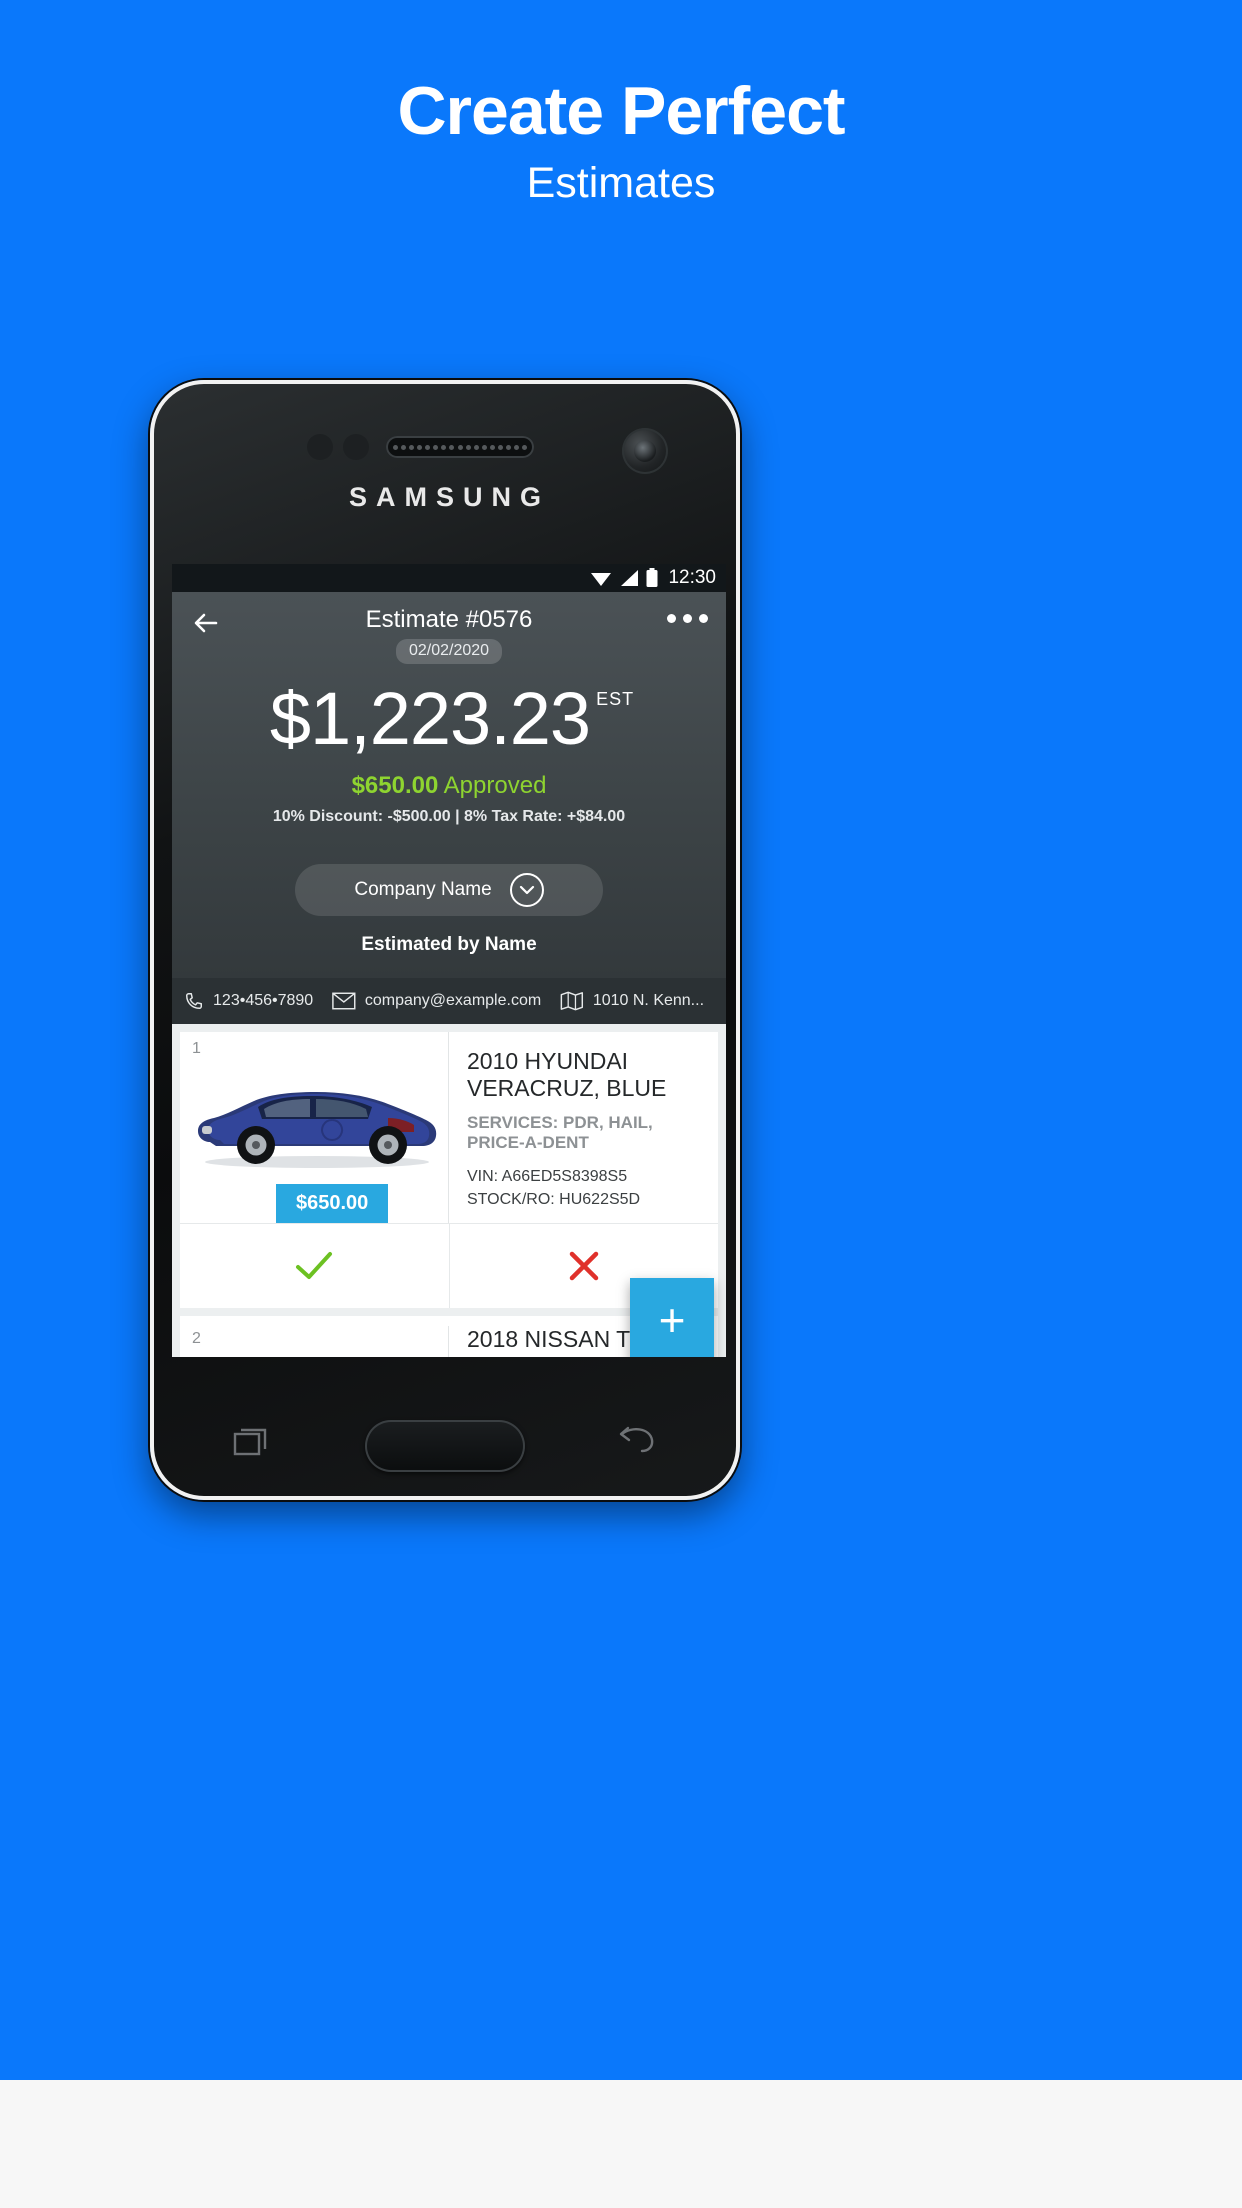 Image resolution: width=1242 pixels, height=2208 pixels. What do you see at coordinates (207, 623) in the screenshot?
I see `back-arrow-icon` at bounding box center [207, 623].